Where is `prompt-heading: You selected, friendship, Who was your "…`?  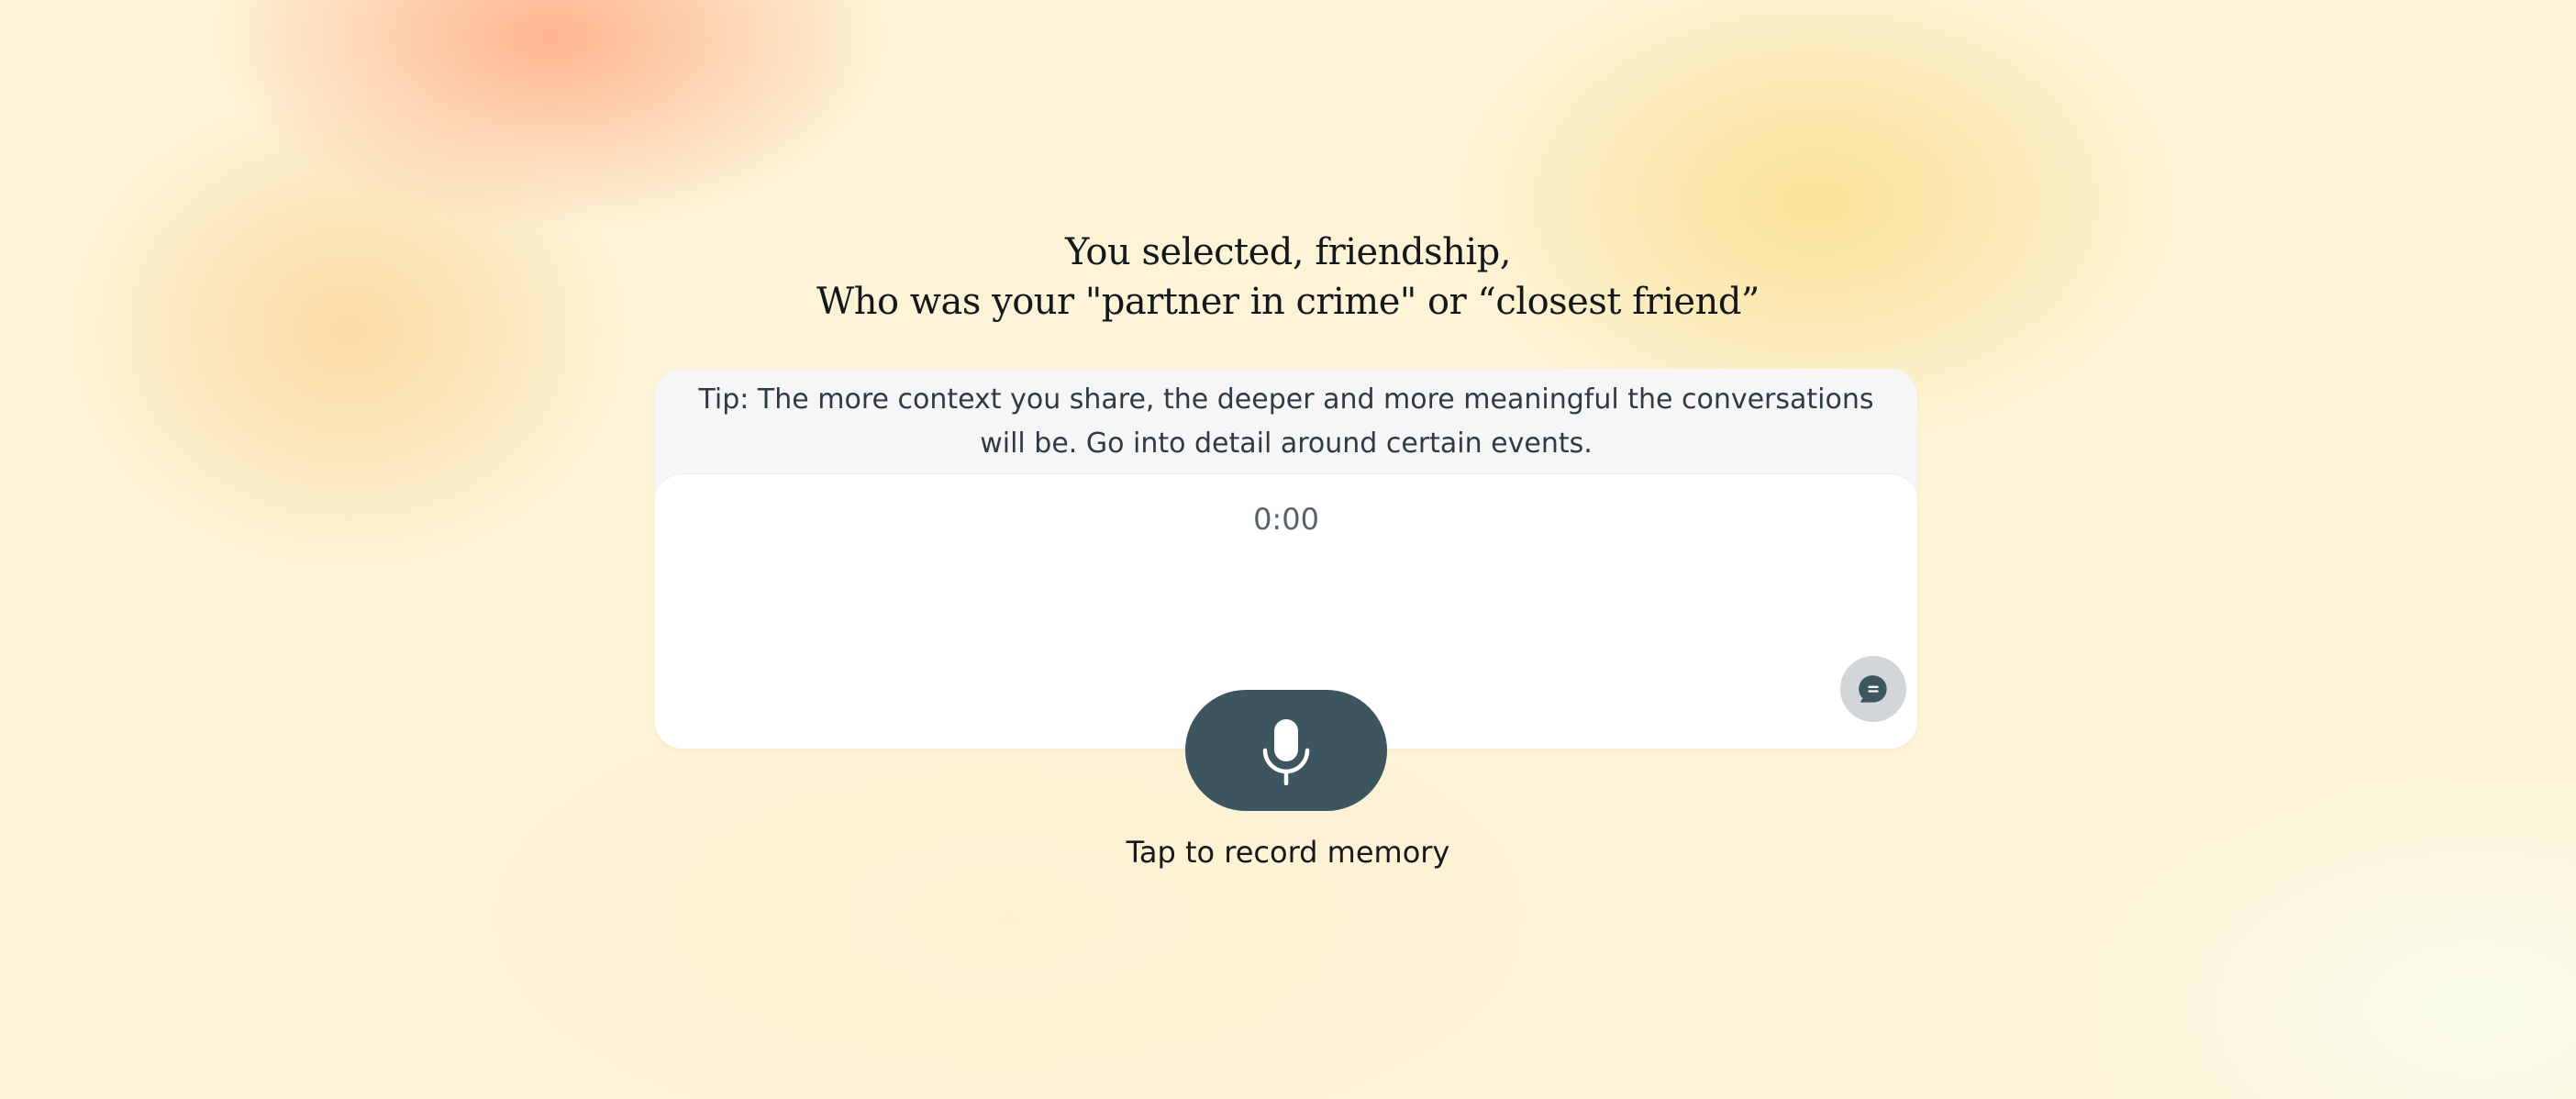 prompt-heading: You selected, friendship, Who was your "… is located at coordinates (1288, 277).